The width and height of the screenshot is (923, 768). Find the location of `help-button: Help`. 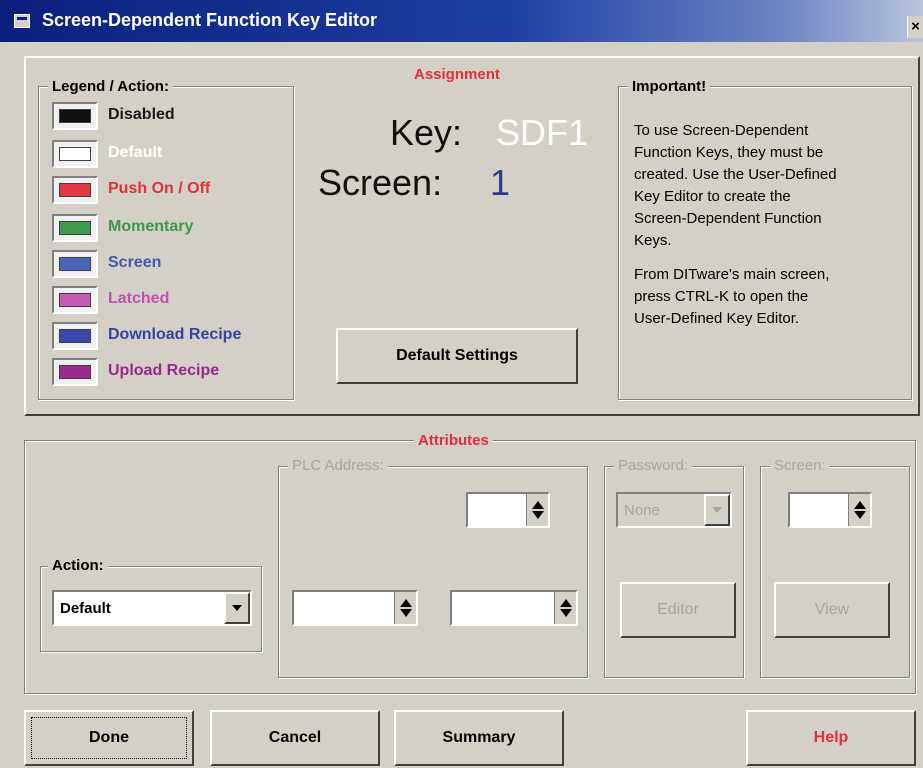

help-button: Help is located at coordinates (831, 738).